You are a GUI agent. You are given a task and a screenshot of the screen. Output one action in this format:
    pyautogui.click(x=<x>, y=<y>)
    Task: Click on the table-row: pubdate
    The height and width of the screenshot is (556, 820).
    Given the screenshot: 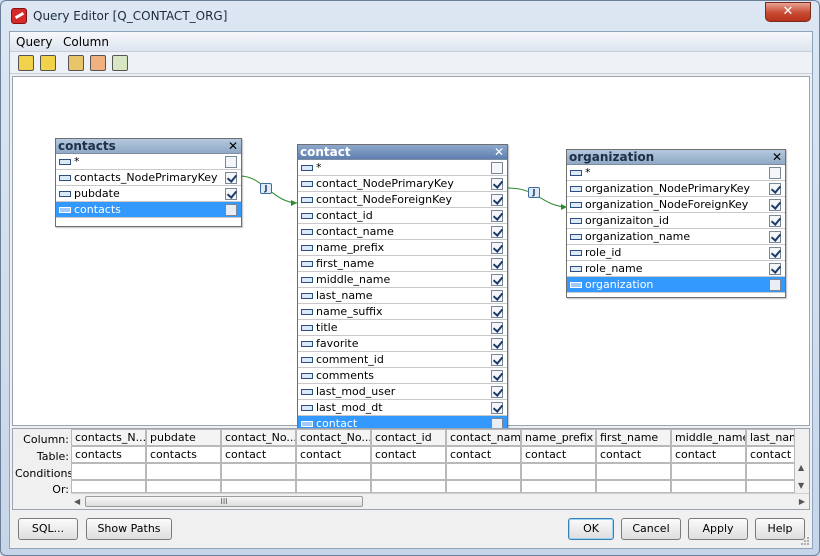 What is the action you would take?
    pyautogui.click(x=148, y=194)
    